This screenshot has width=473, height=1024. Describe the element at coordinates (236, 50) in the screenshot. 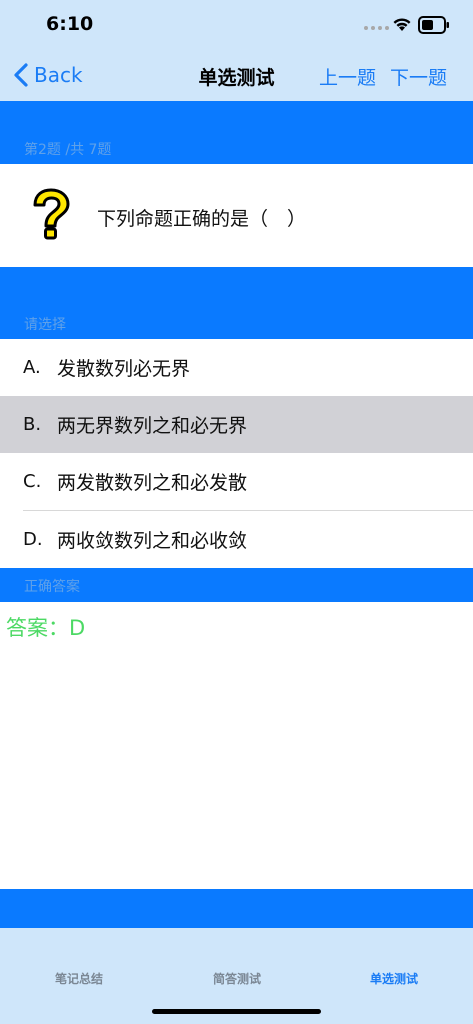

I see `top-bar: 6:10 Back 单选测试 上一题 下一题` at that location.